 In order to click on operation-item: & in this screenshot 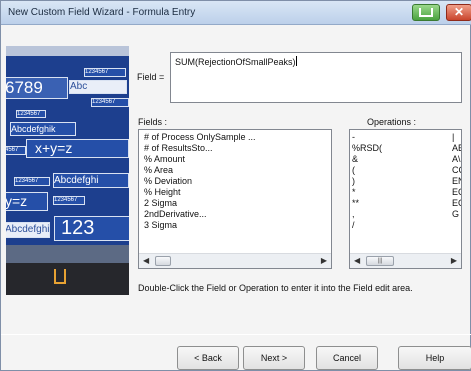, I will do `click(355, 159)`.